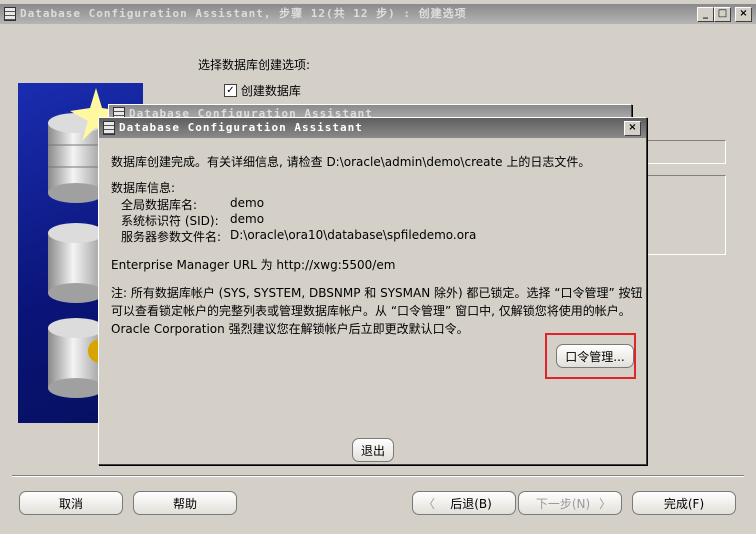 This screenshot has width=756, height=534. What do you see at coordinates (684, 503) in the screenshot?
I see `finish-button: 完成(F)` at bounding box center [684, 503].